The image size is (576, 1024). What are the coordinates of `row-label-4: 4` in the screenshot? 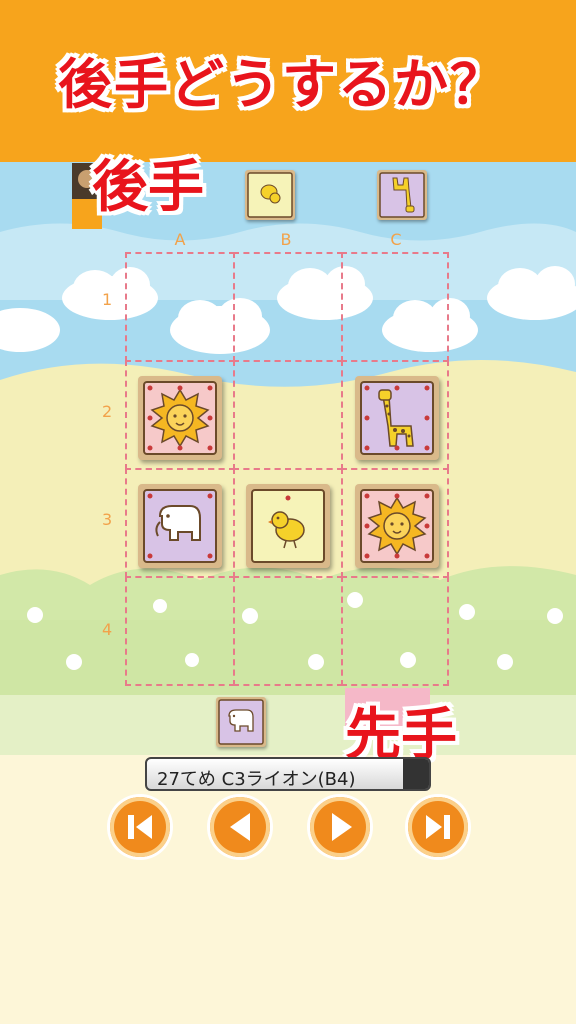 It's located at (107, 629).